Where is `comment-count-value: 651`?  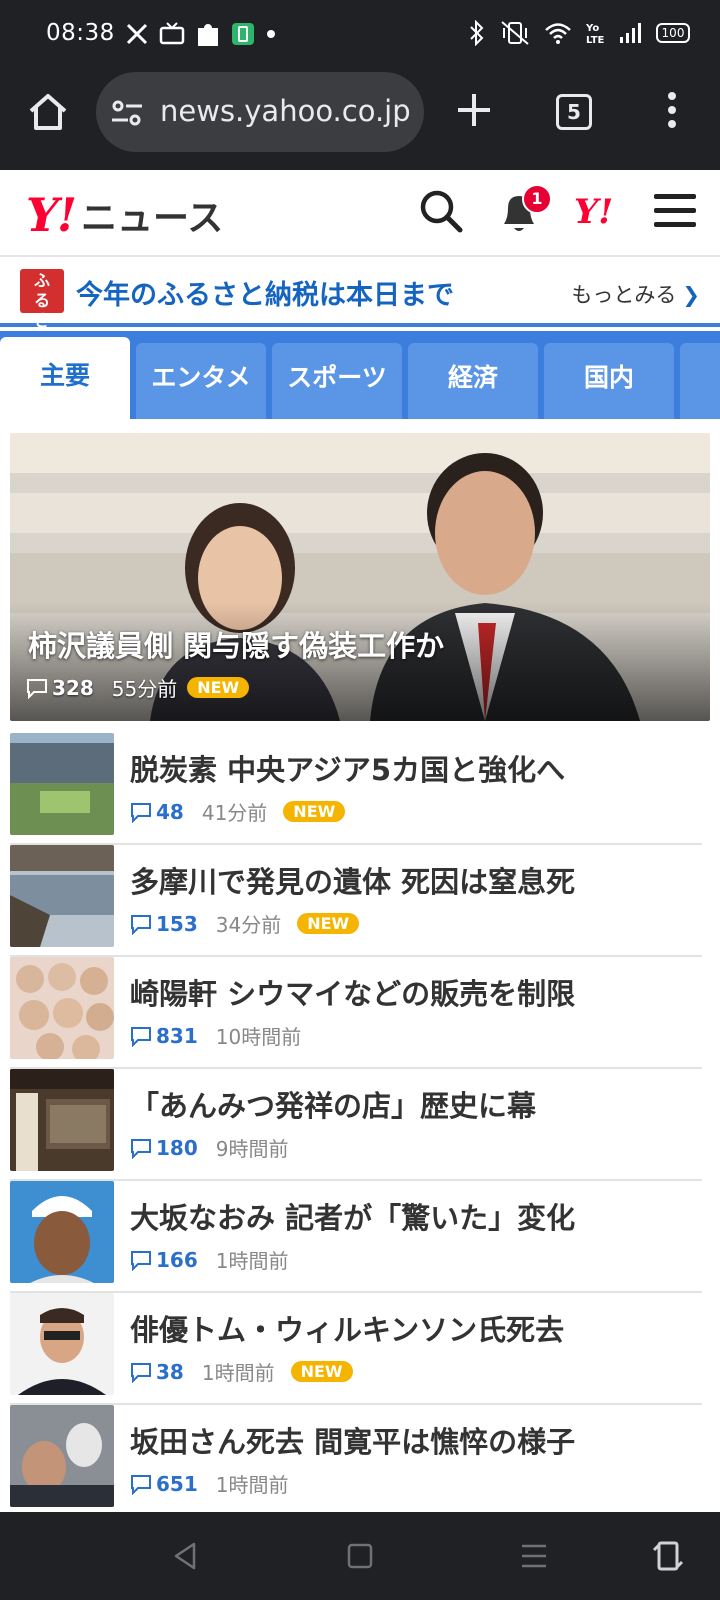
comment-count-value: 651 is located at coordinates (177, 1483).